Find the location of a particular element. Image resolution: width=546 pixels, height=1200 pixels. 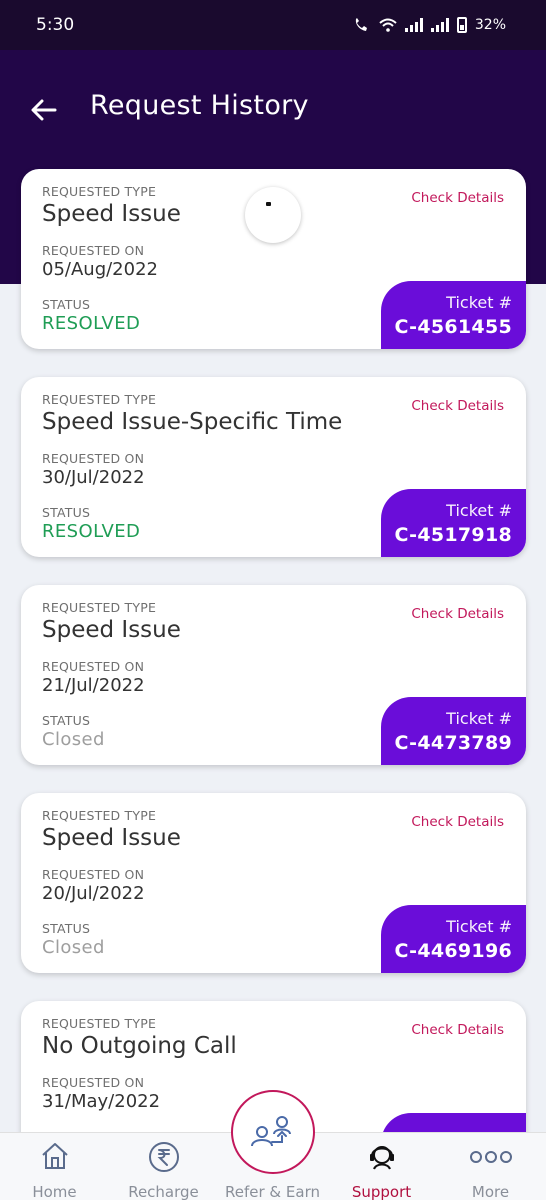

page-title: Request History is located at coordinates (199, 105).